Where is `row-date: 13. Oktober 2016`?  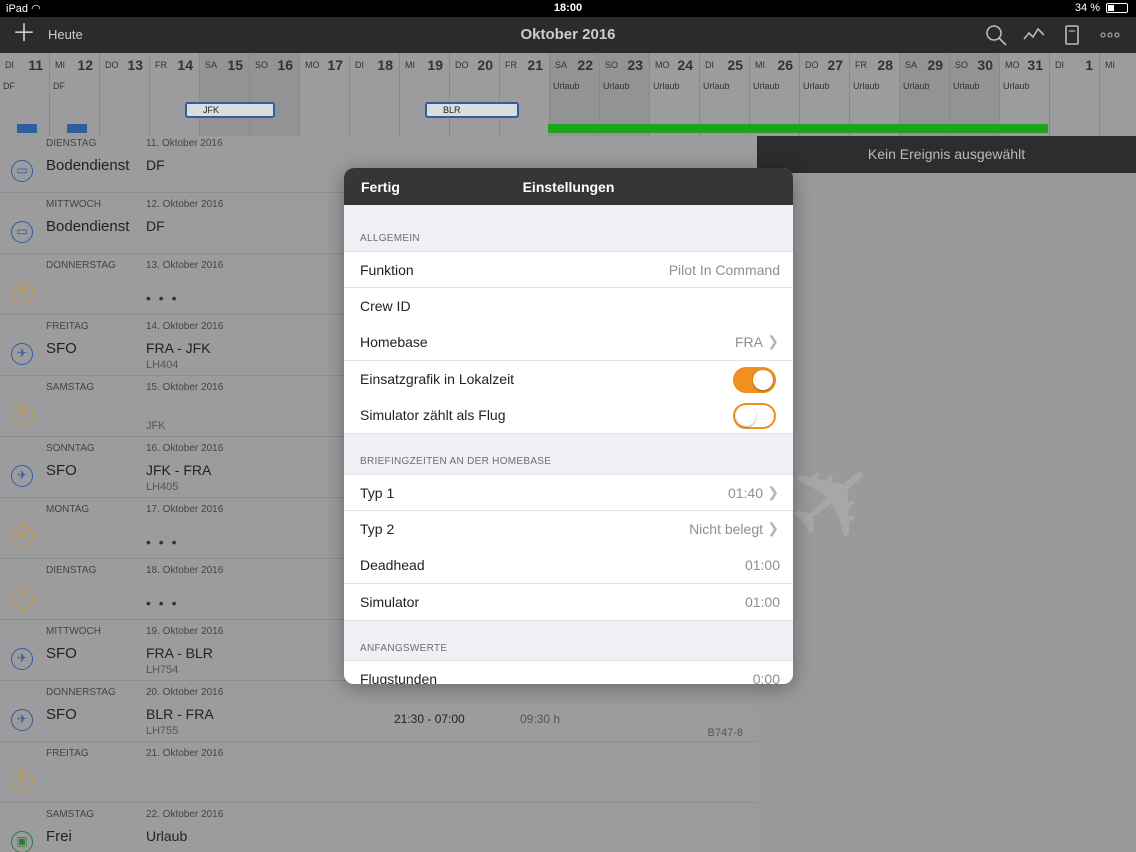
row-date: 13. Oktober 2016 is located at coordinates (185, 265).